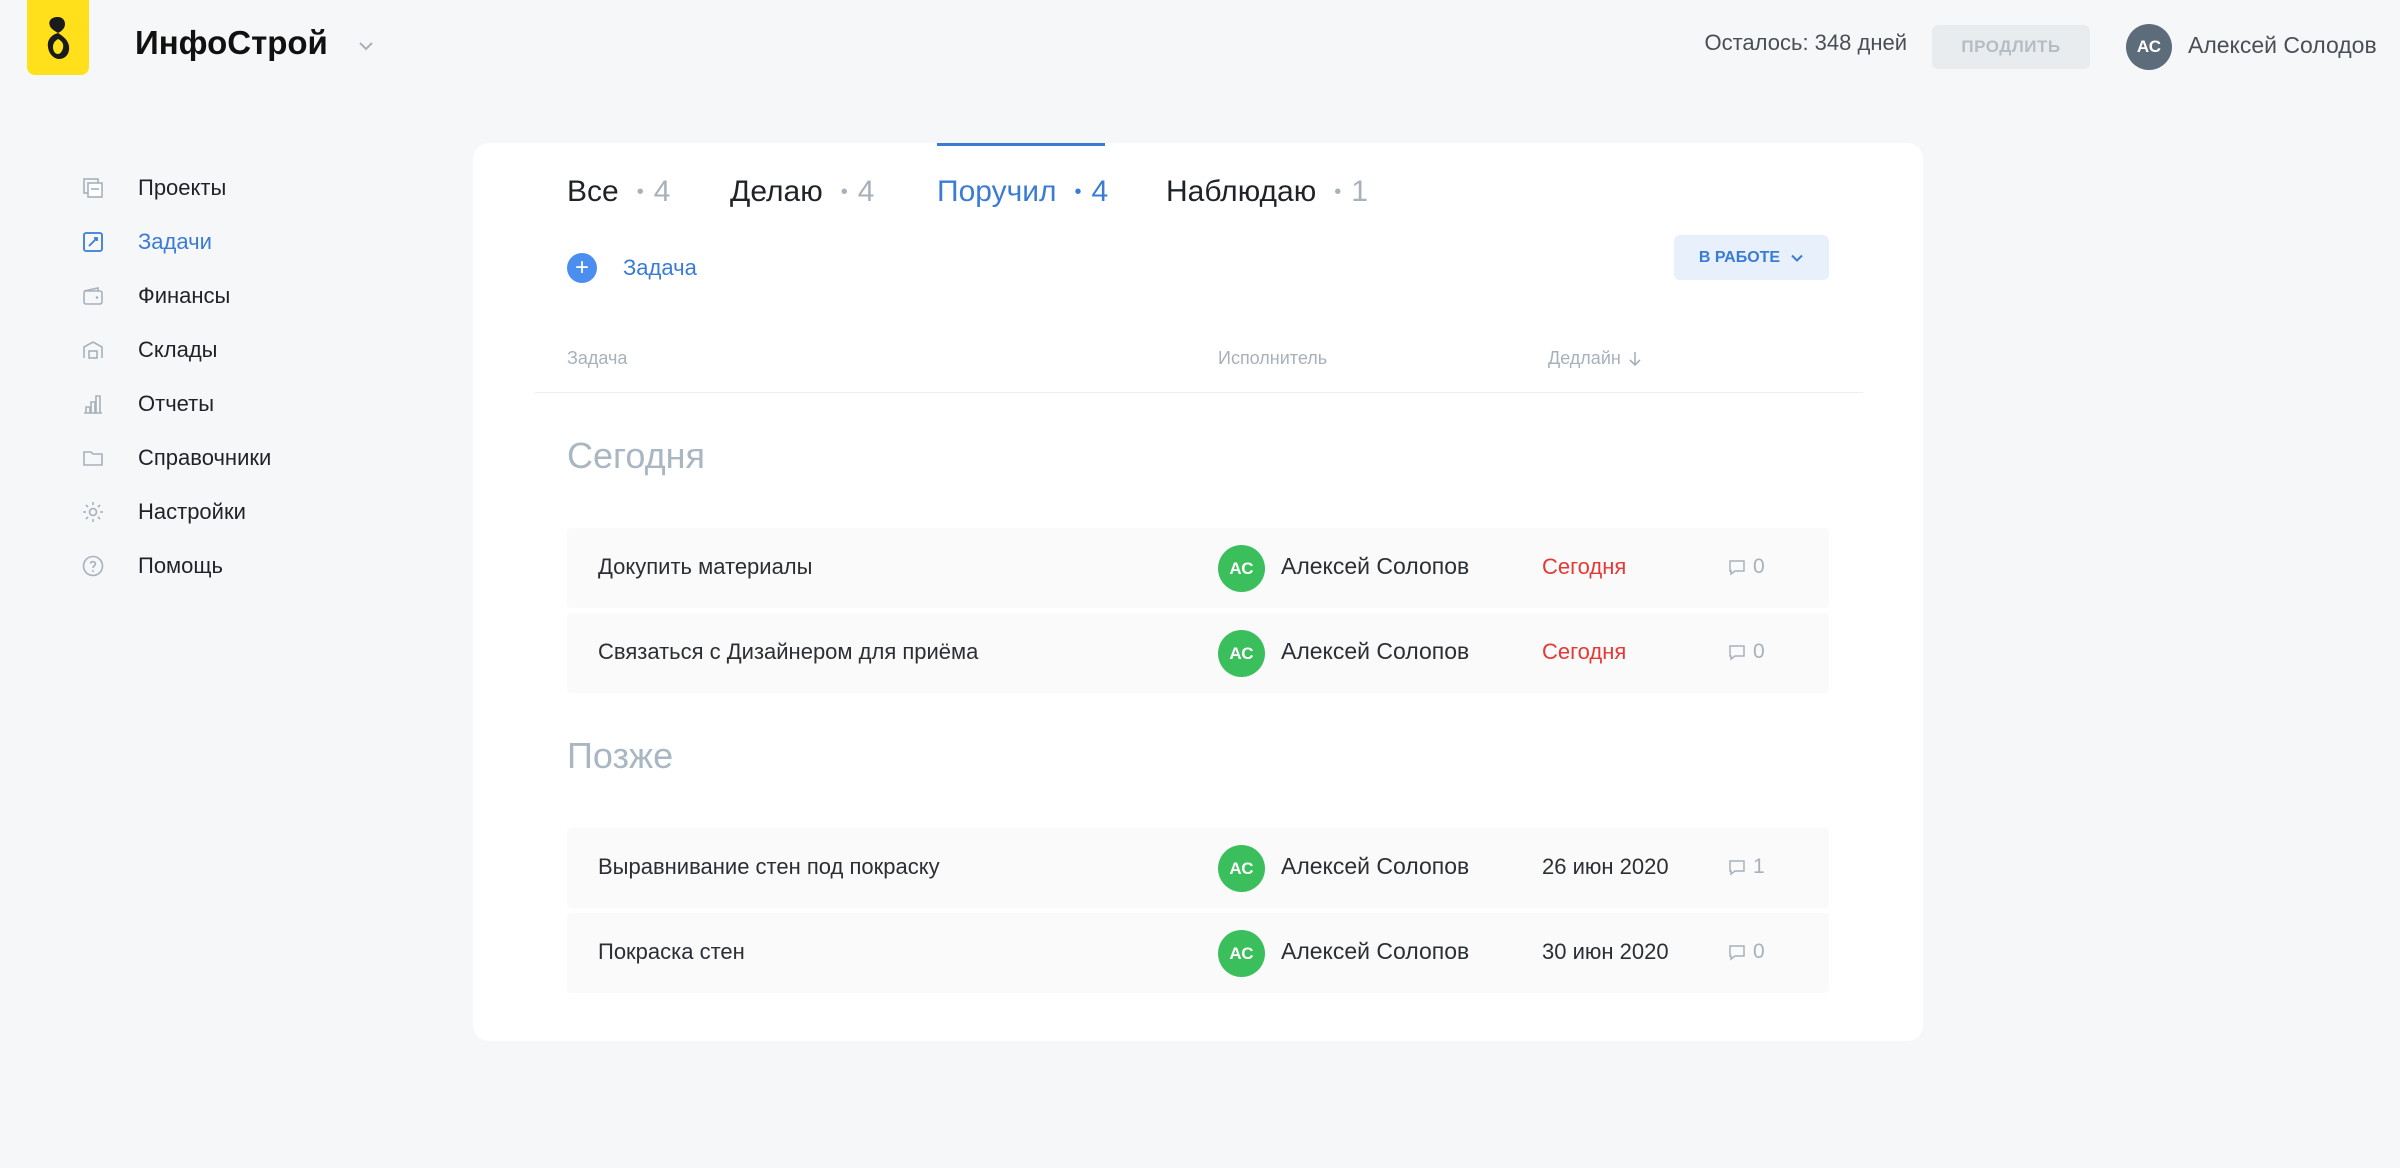  I want to click on plus-icon: +, so click(582, 268).